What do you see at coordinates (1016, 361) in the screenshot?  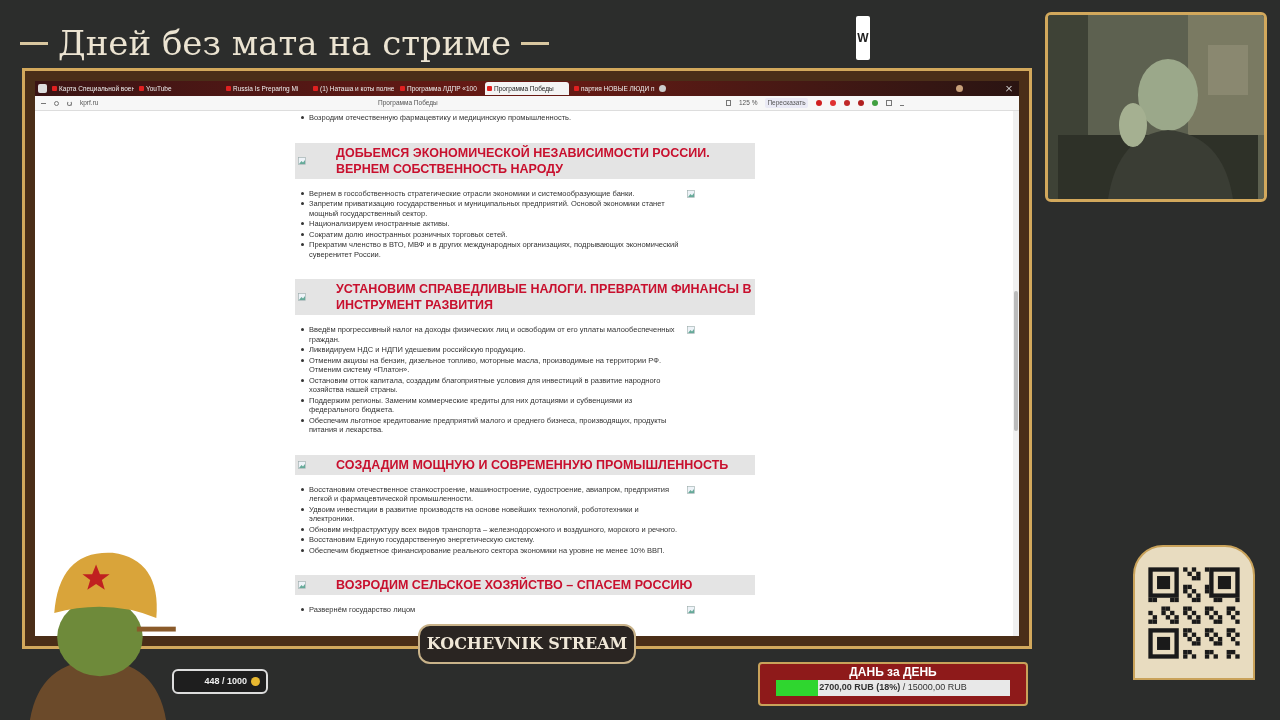 I see `scrollbar-thumb` at bounding box center [1016, 361].